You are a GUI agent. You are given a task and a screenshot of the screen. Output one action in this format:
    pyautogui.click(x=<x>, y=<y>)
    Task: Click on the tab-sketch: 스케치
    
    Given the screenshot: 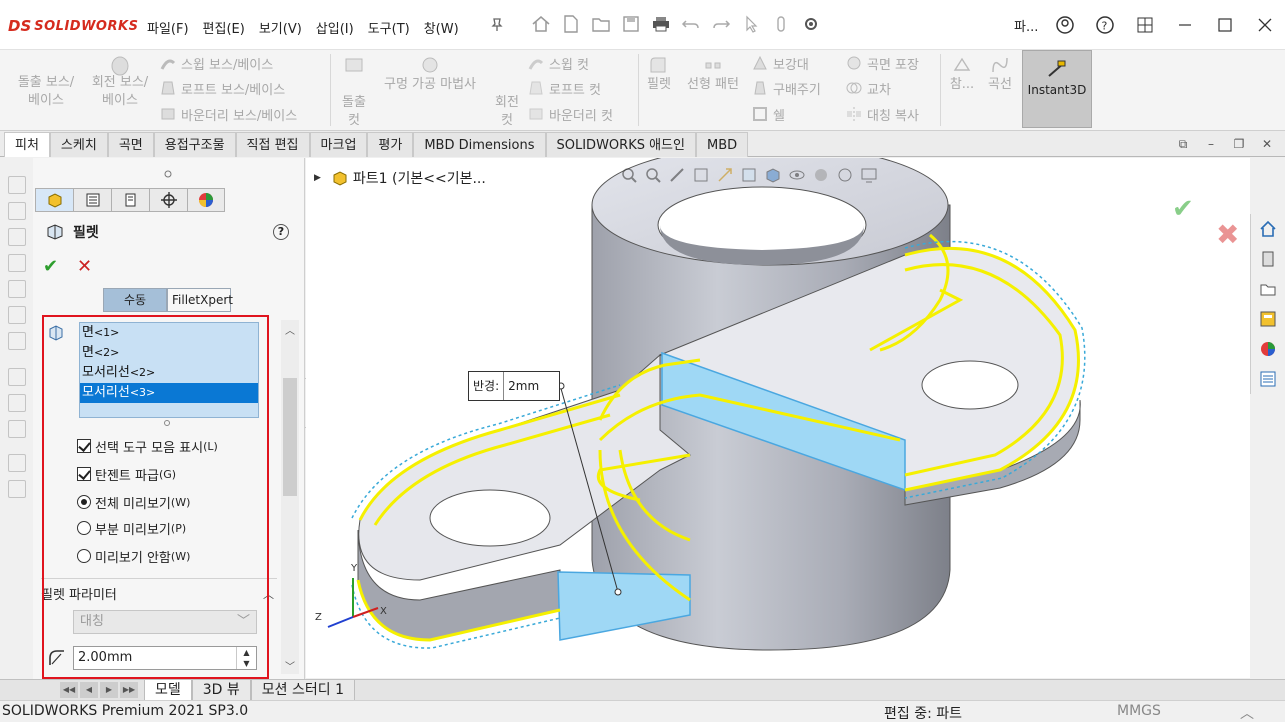 What is the action you would take?
    pyautogui.click(x=78, y=144)
    